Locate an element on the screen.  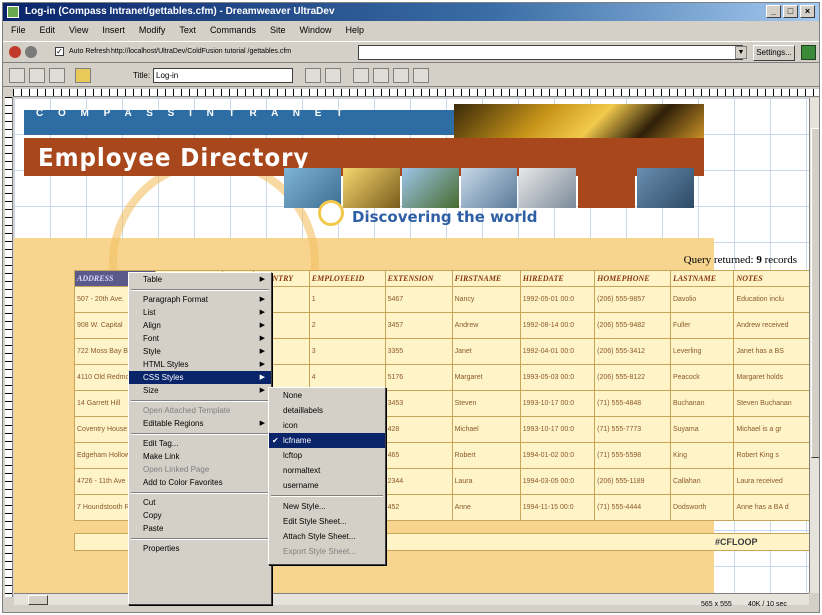
table-cell-notes: Michael is a gr is located at coordinates (771, 429).